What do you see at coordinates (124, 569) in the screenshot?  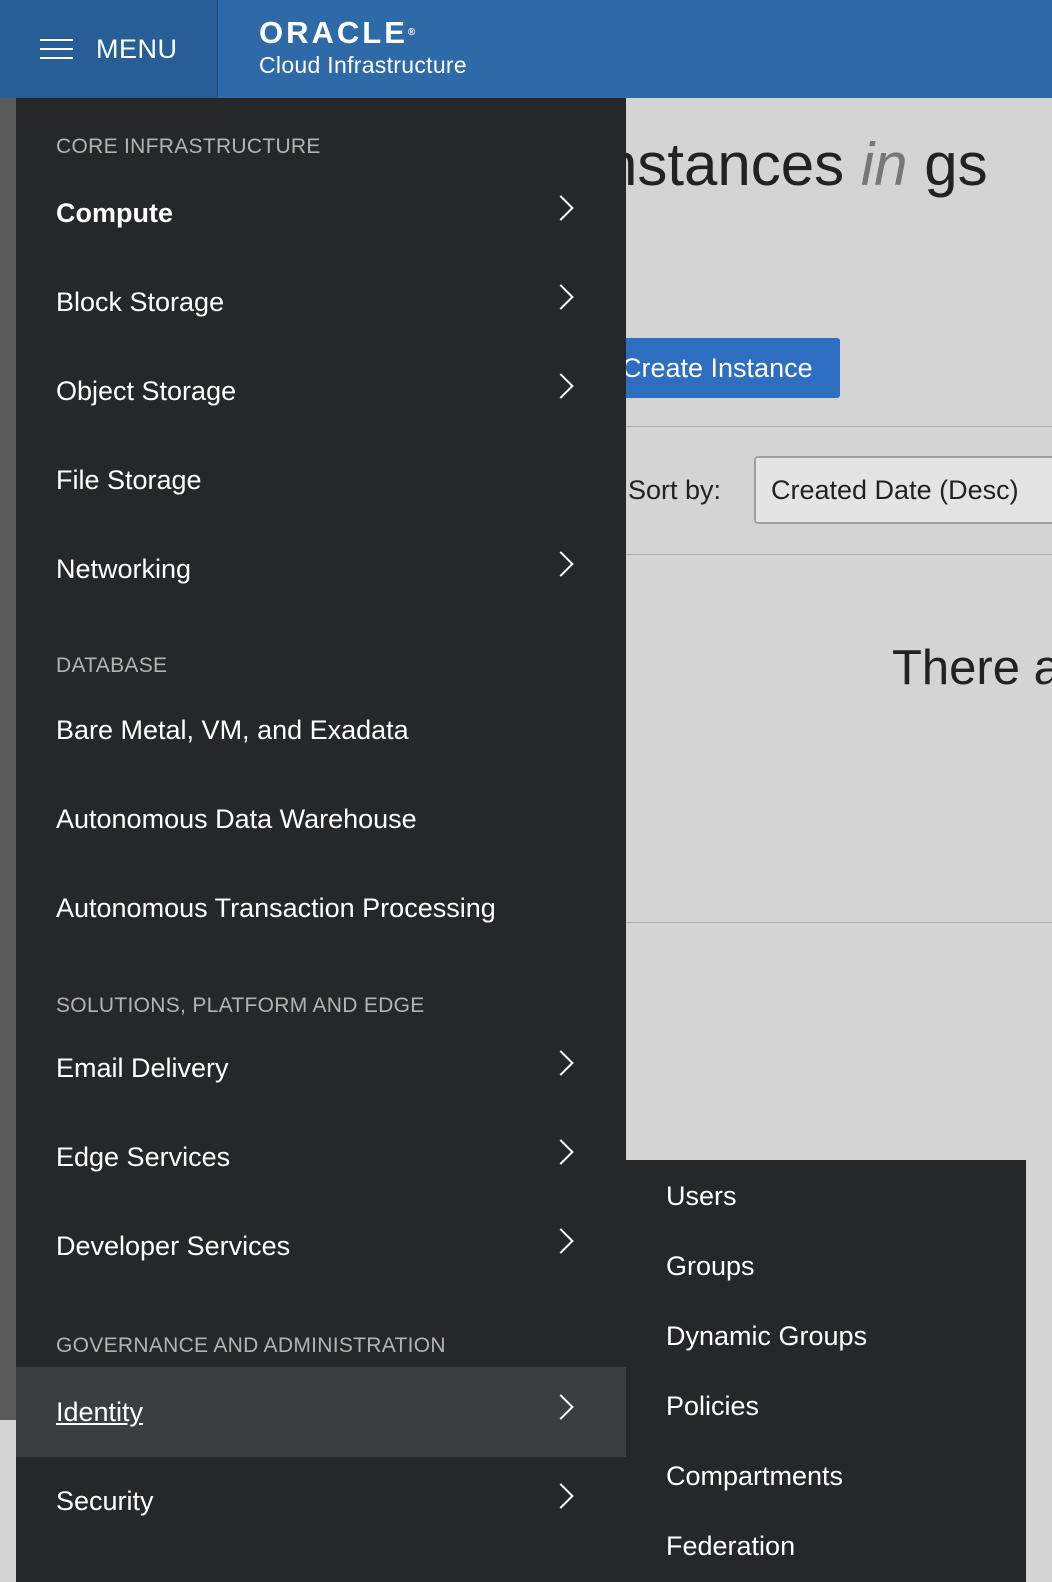 I see `nav-item-label: Networking` at bounding box center [124, 569].